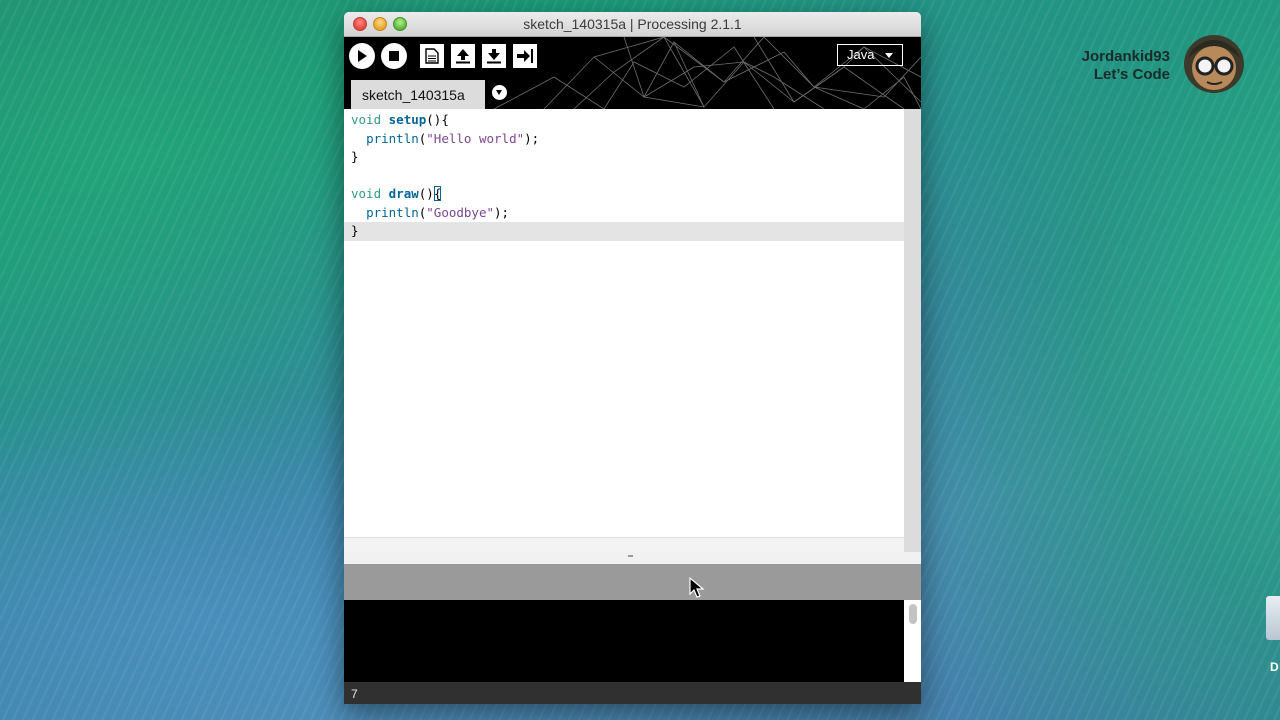 The width and height of the screenshot is (1280, 720). I want to click on tab-sketch: sketch_140315a, so click(418, 94).